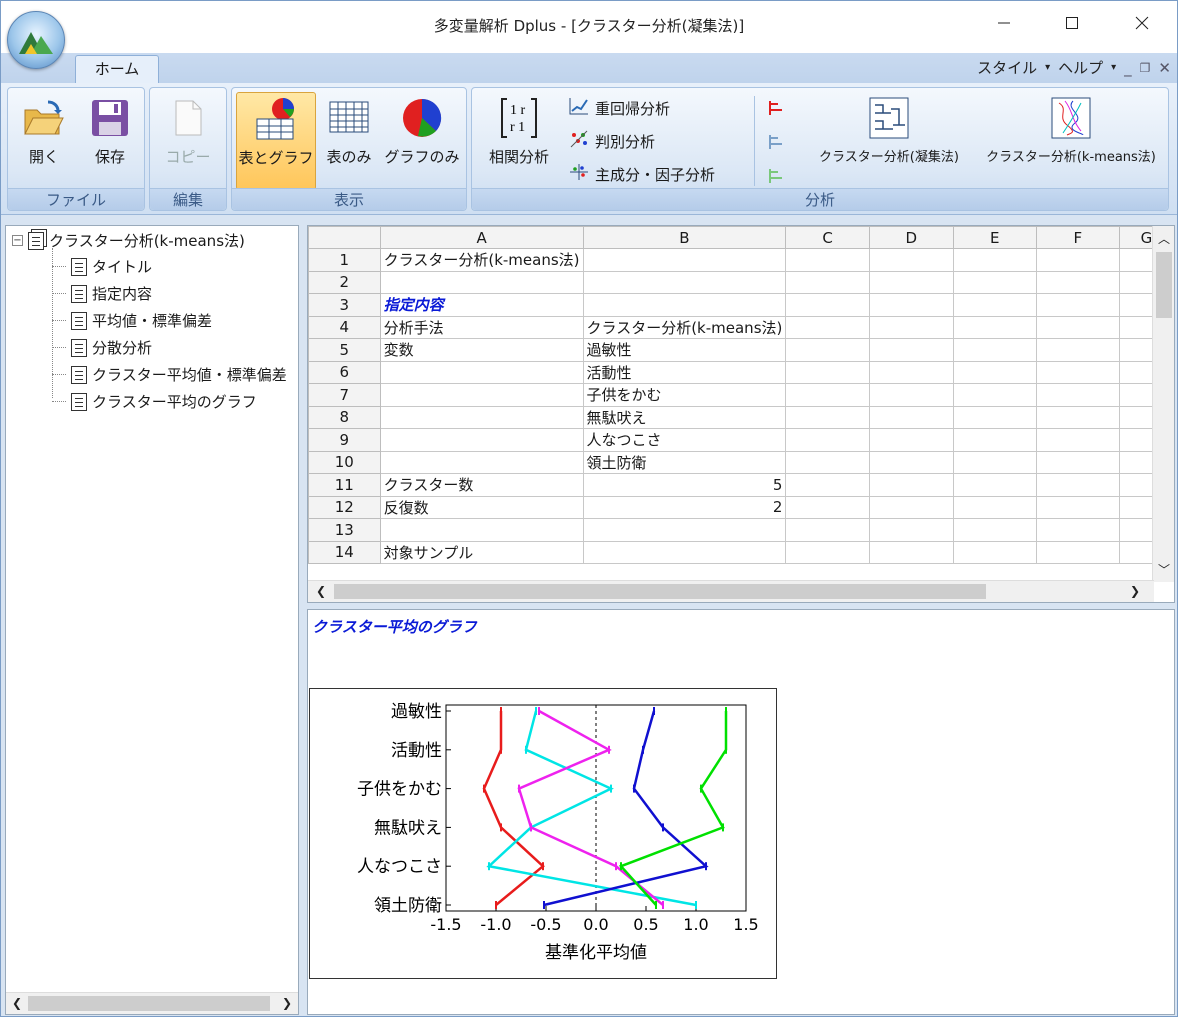 This screenshot has height=1017, width=1178. Describe the element at coordinates (17, 1003) in the screenshot. I see `scroll-left-arrow-icon: ❮` at that location.